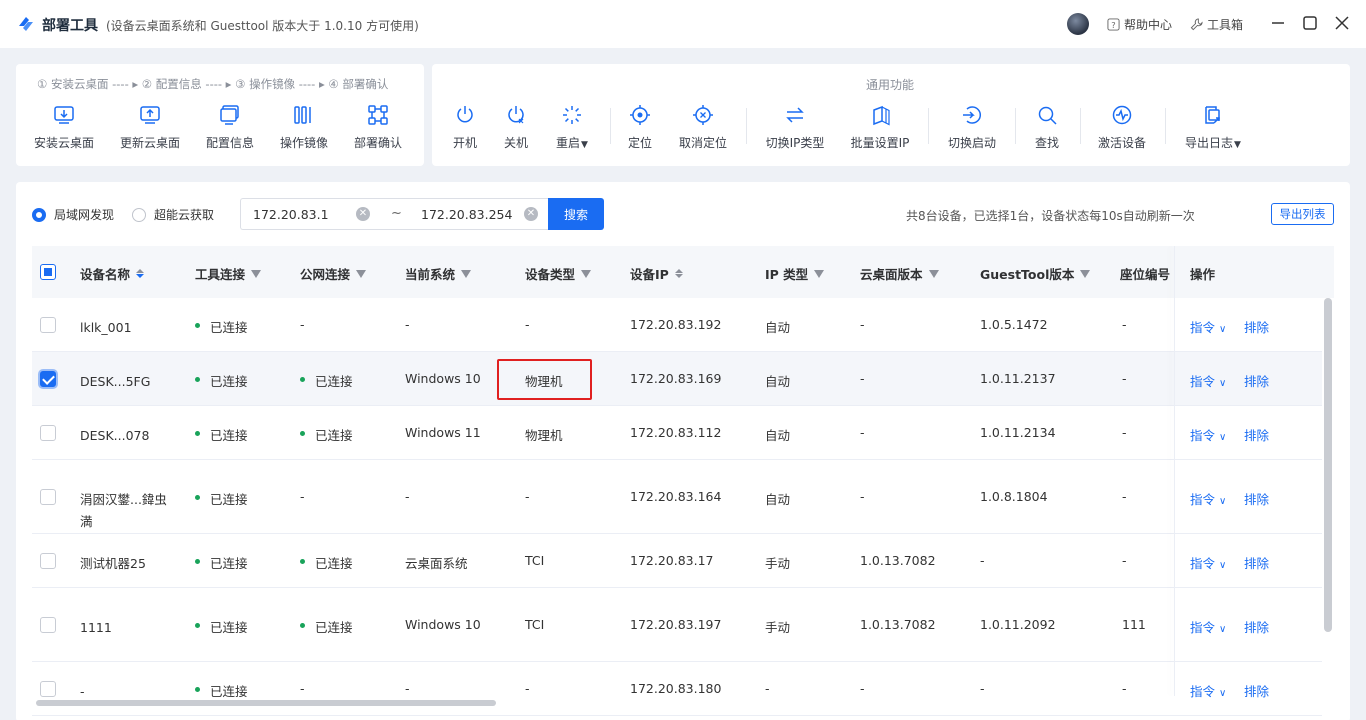 This screenshot has height=720, width=1366. What do you see at coordinates (465, 127) in the screenshot?
I see `power-on-button: 开机` at bounding box center [465, 127].